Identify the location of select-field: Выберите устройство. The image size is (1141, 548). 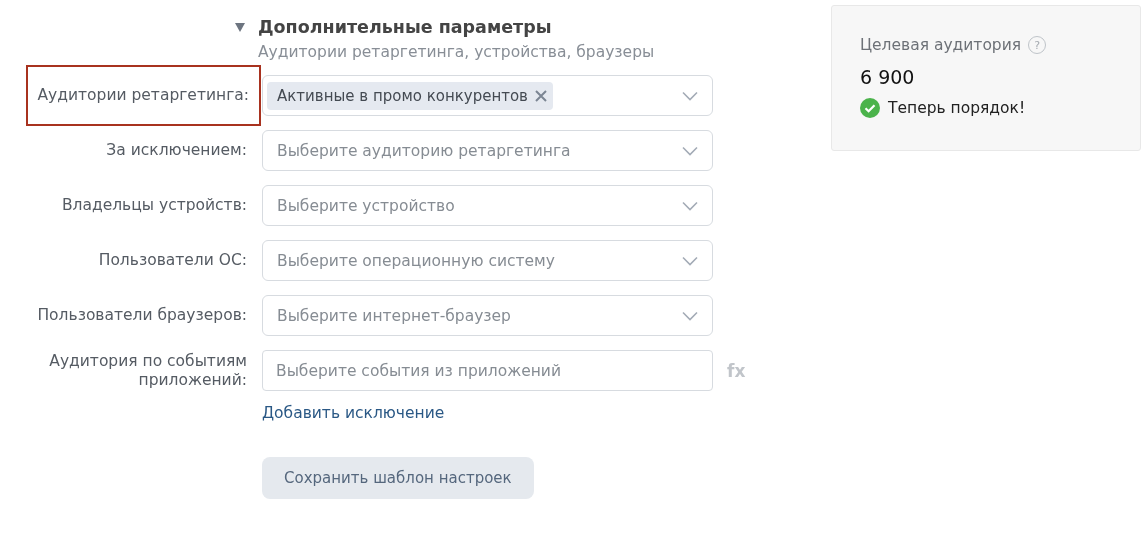
(487, 205).